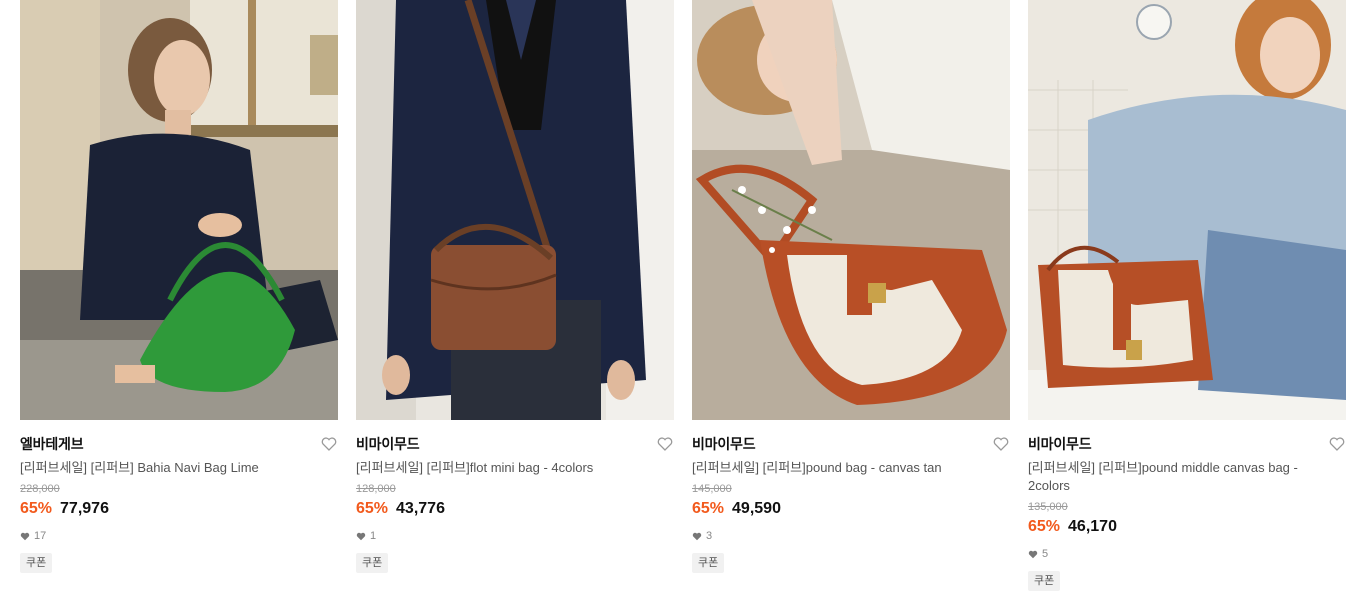 The width and height of the screenshot is (1359, 591). I want to click on sale-price: 49,590, so click(756, 508).